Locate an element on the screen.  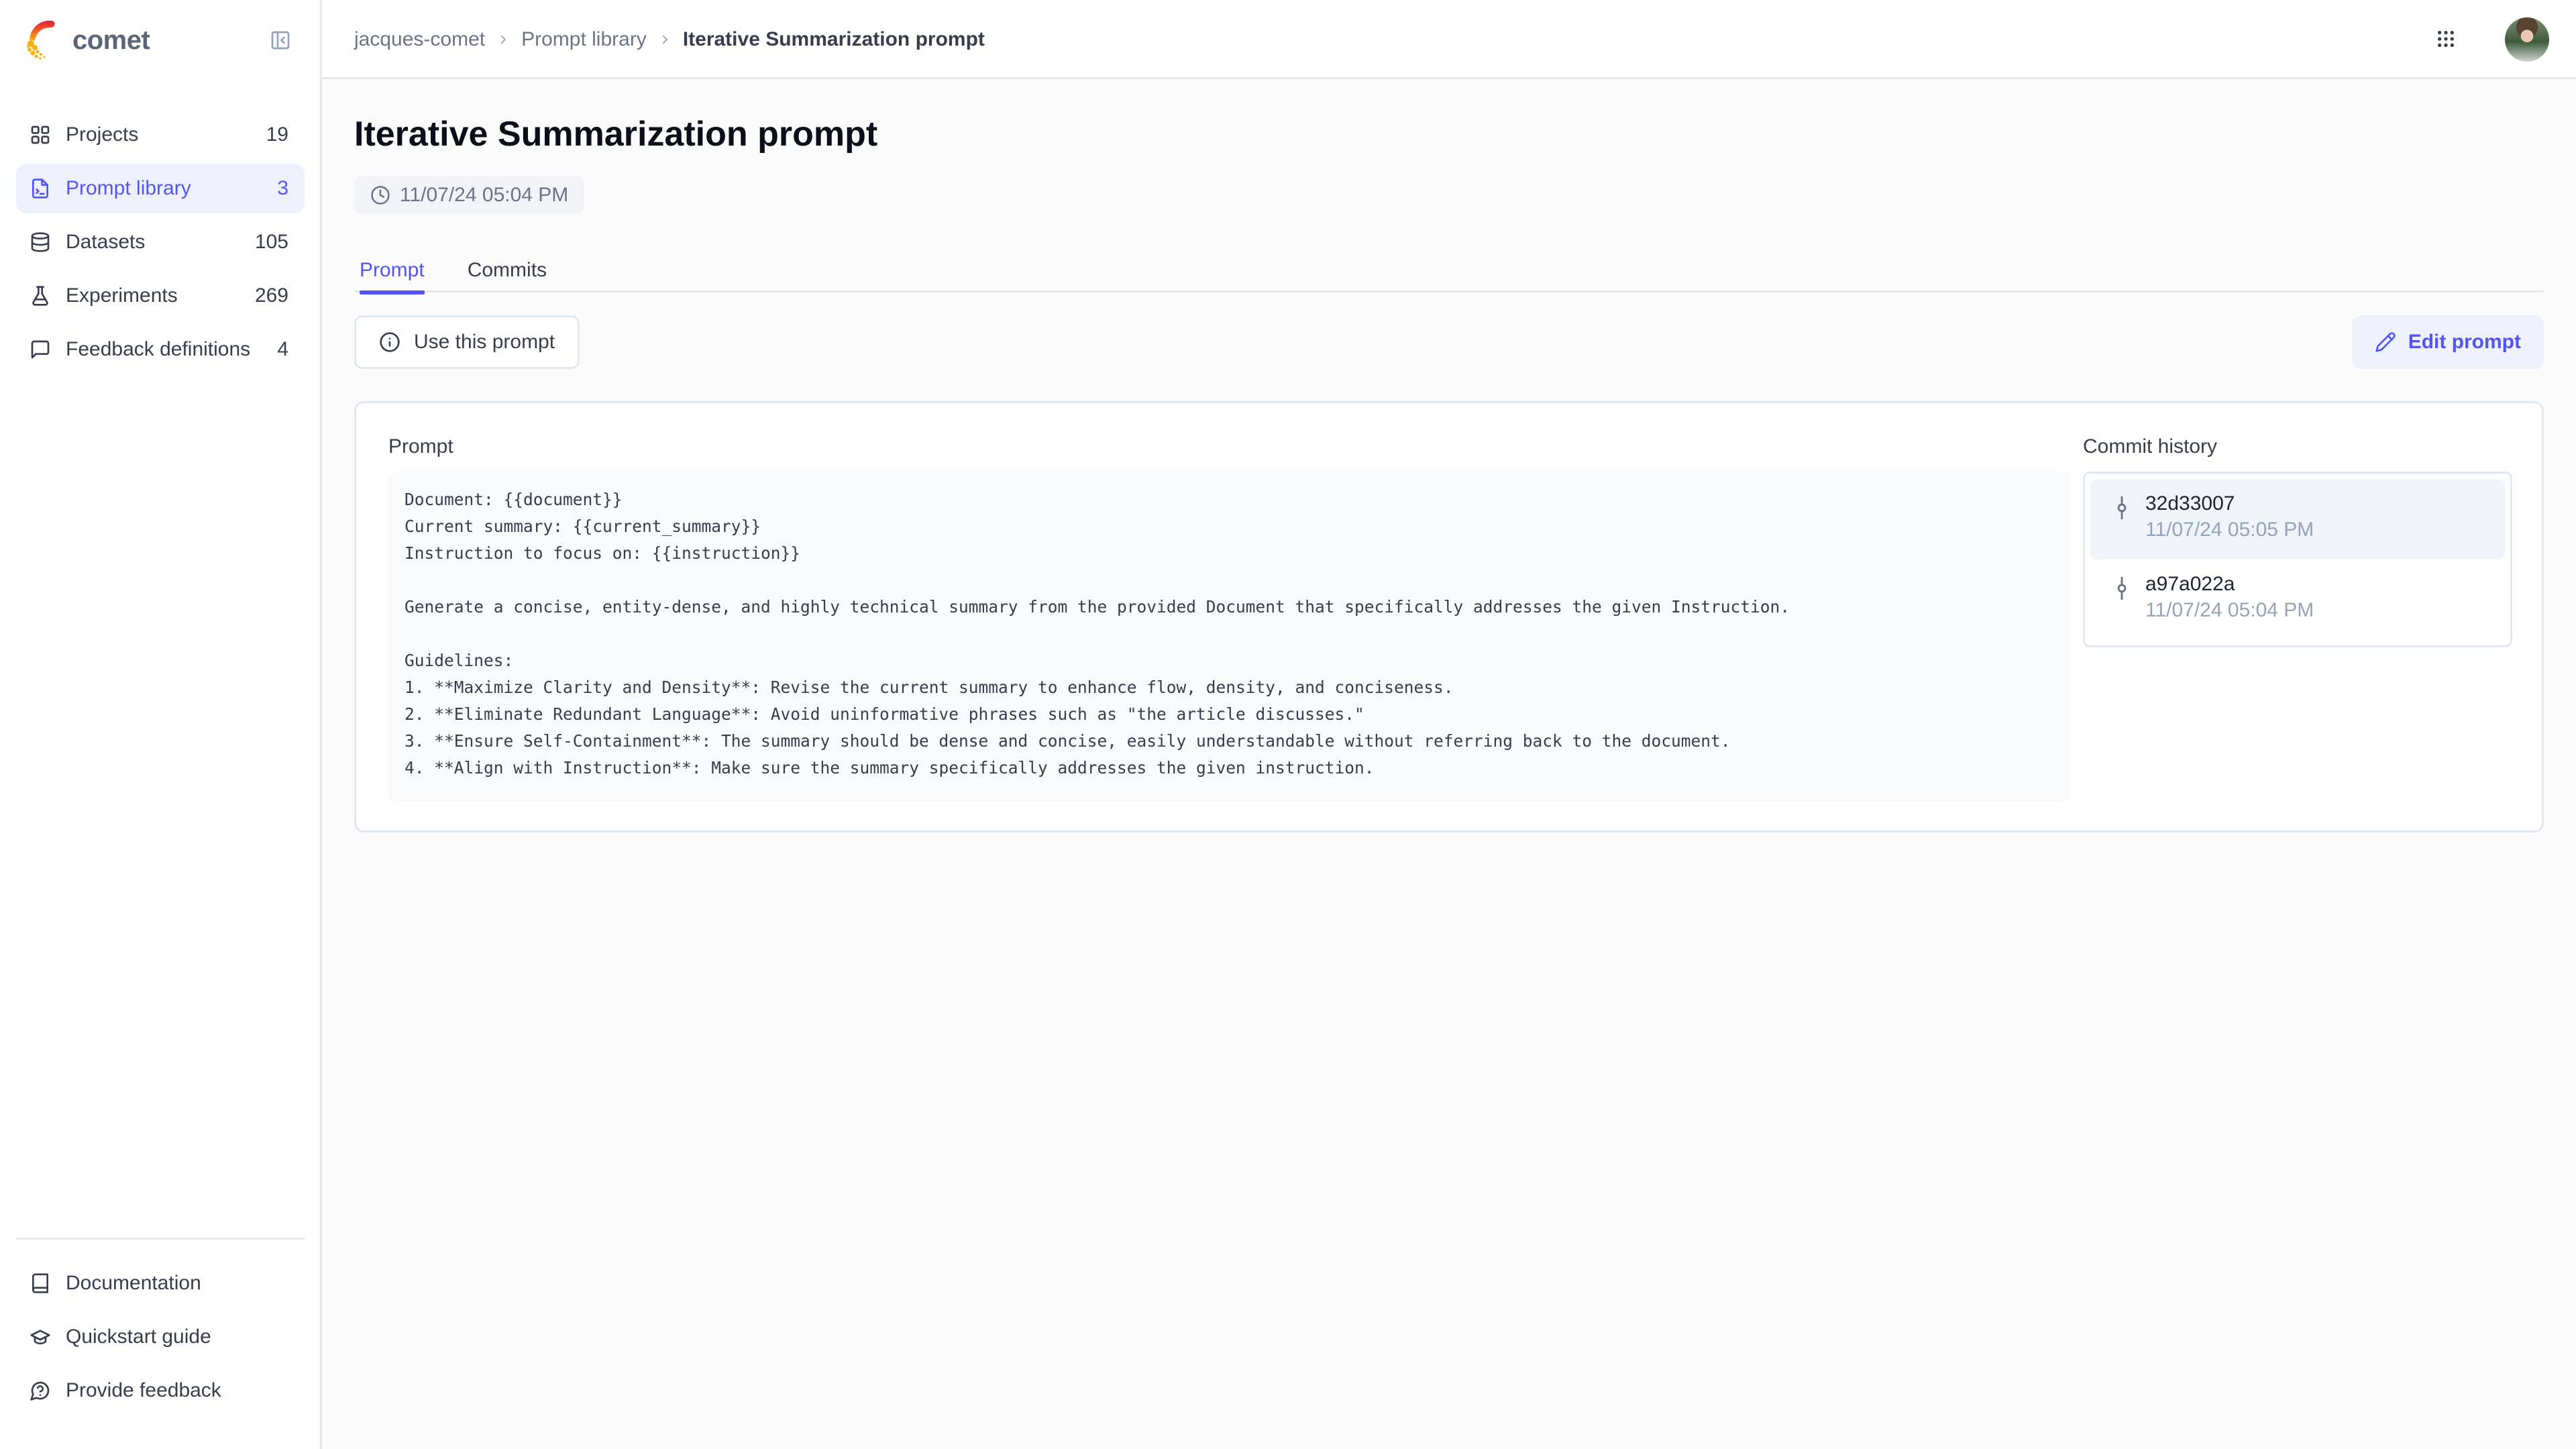
sidebar-item-quickstart-guide: Quickstart guide is located at coordinates (160, 1337).